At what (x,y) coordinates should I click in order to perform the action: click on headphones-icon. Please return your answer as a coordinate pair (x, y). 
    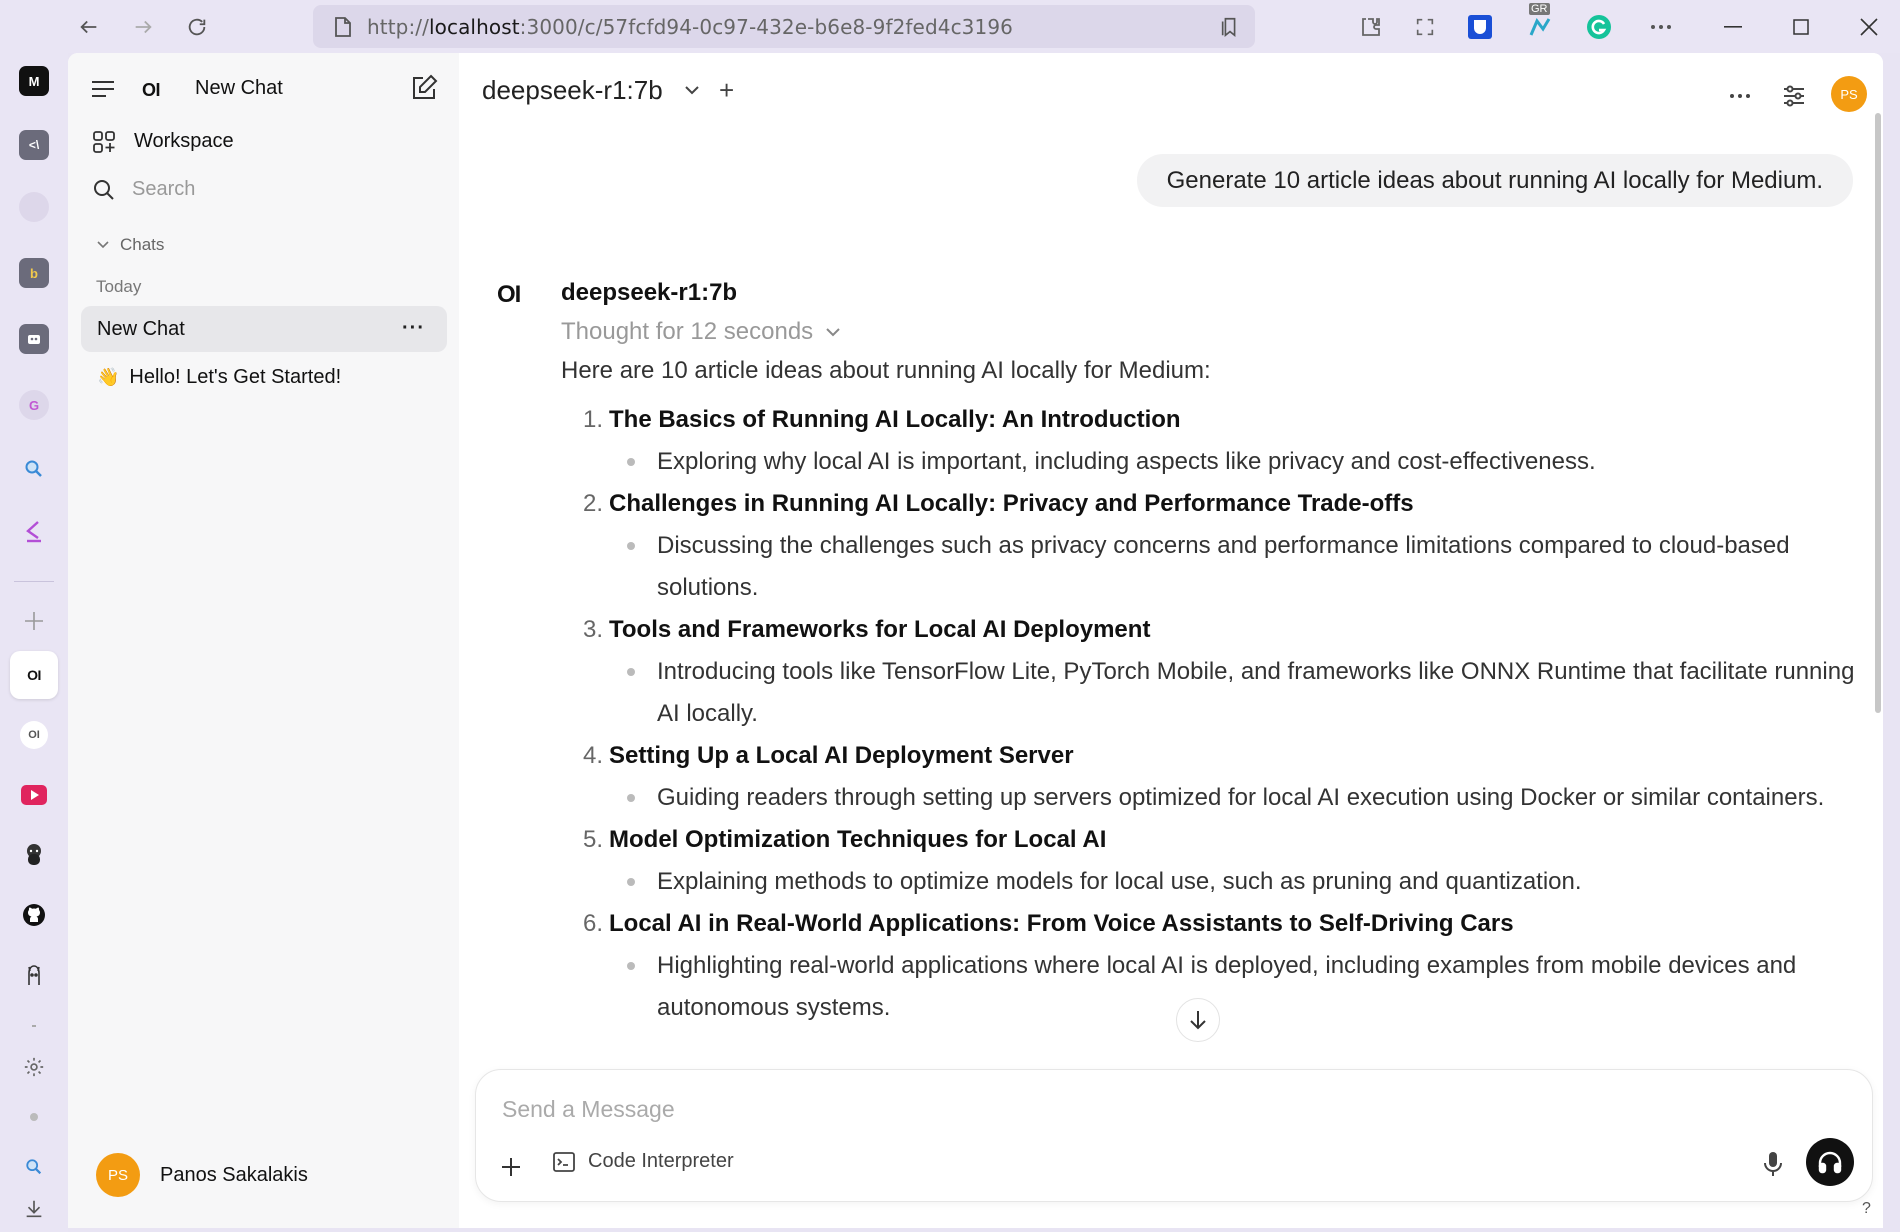
    Looking at the image, I should click on (1830, 1162).